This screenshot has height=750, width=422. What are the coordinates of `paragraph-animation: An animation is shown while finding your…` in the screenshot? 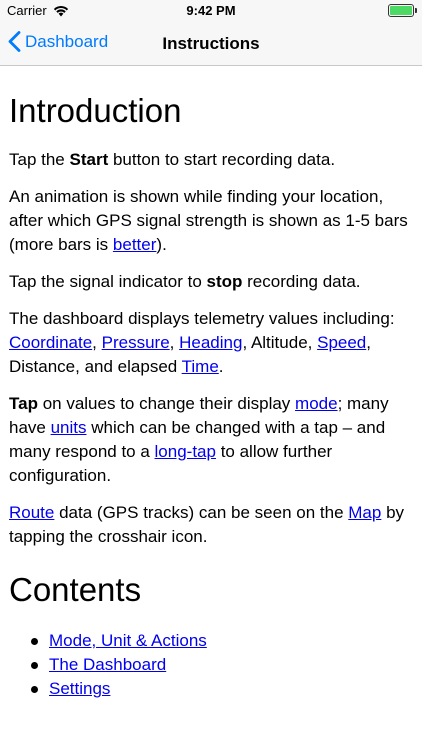 It's located at (211, 221).